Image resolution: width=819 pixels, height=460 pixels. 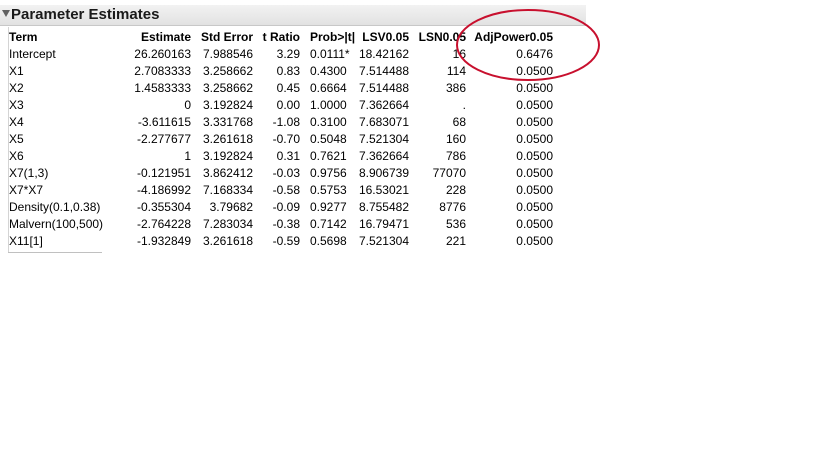 I want to click on cell-estimate: 26.260163, so click(x=162, y=54).